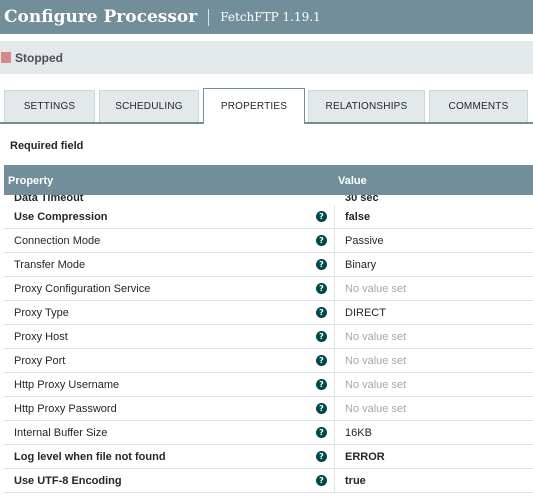 The width and height of the screenshot is (533, 500). I want to click on property-name: Use UTF-8 Encoding, so click(68, 481).